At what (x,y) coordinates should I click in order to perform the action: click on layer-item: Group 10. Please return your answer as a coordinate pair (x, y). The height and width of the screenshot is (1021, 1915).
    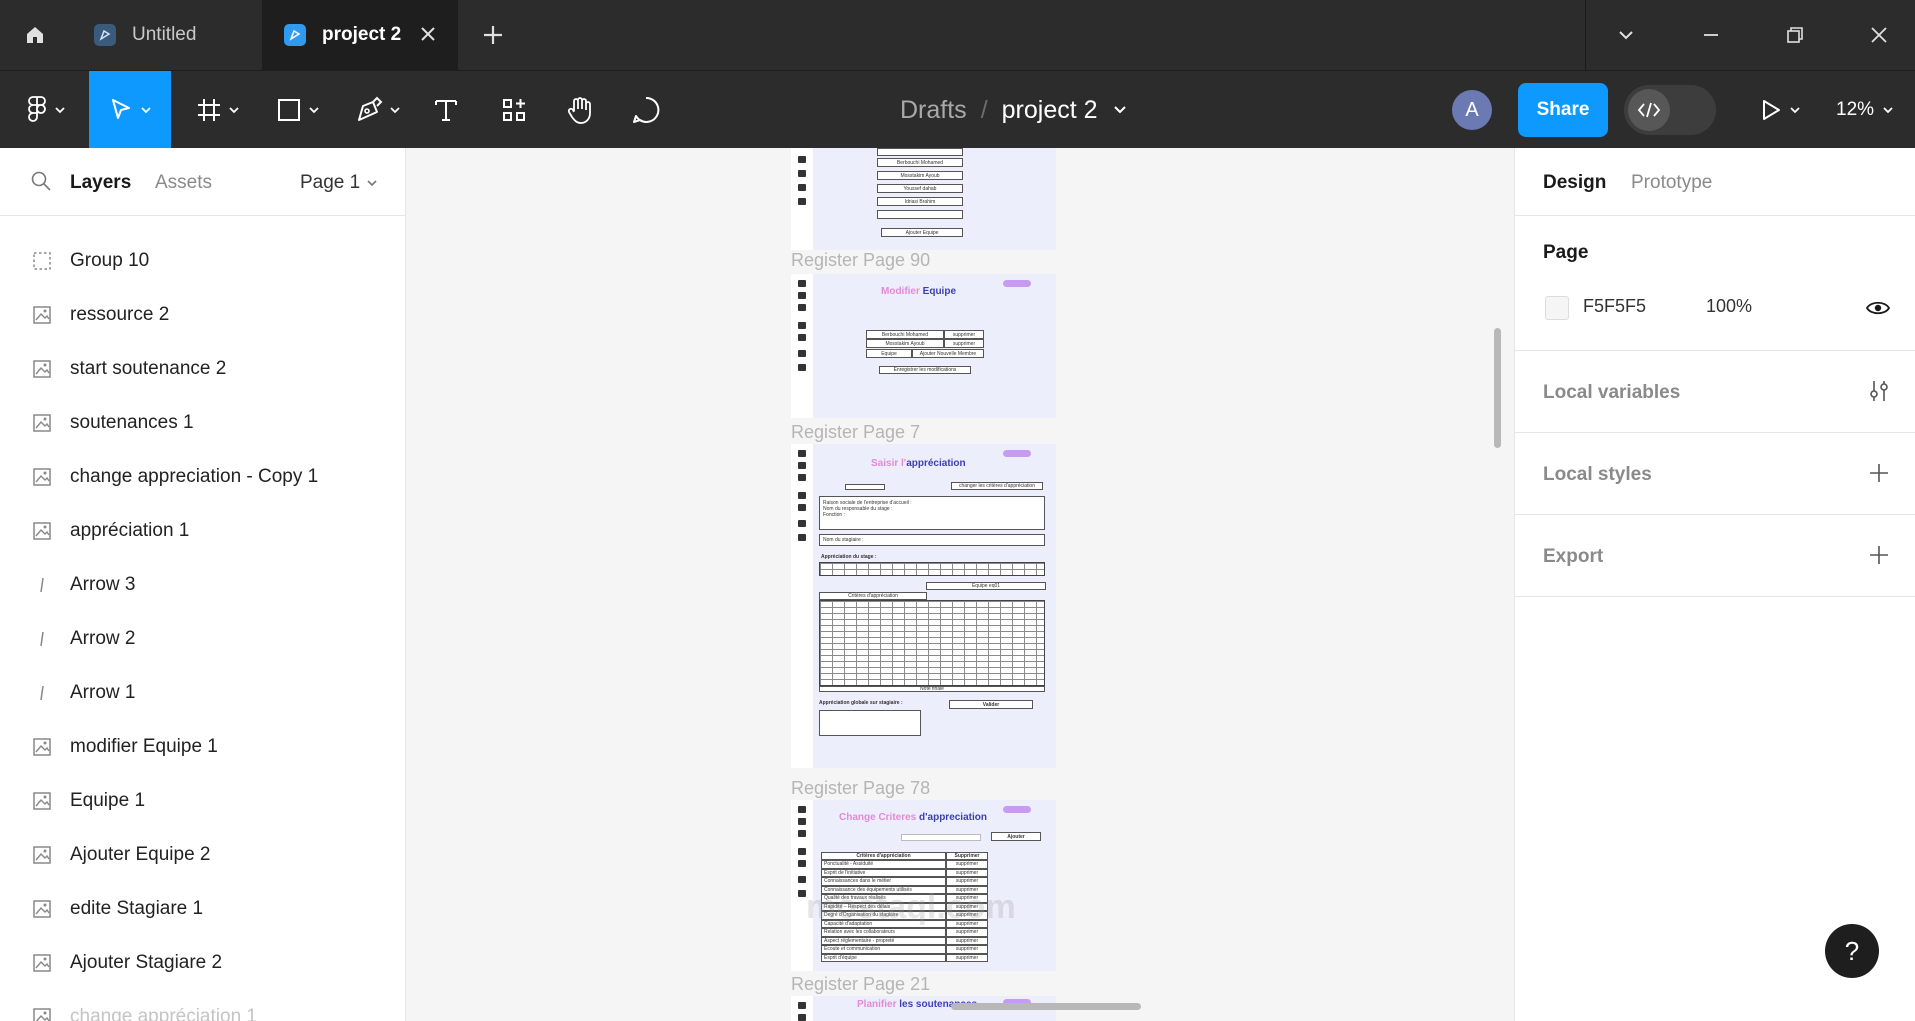
    Looking at the image, I should click on (202, 261).